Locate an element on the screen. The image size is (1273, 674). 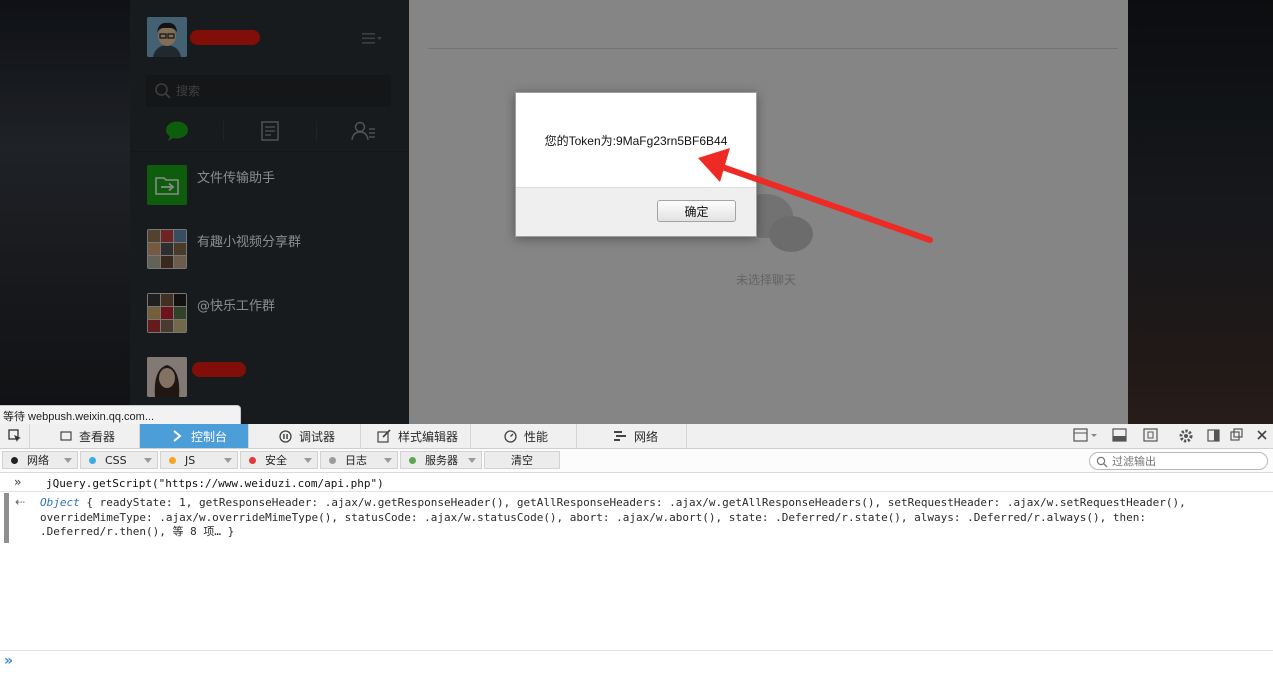
style-editor-icon is located at coordinates (384, 436).